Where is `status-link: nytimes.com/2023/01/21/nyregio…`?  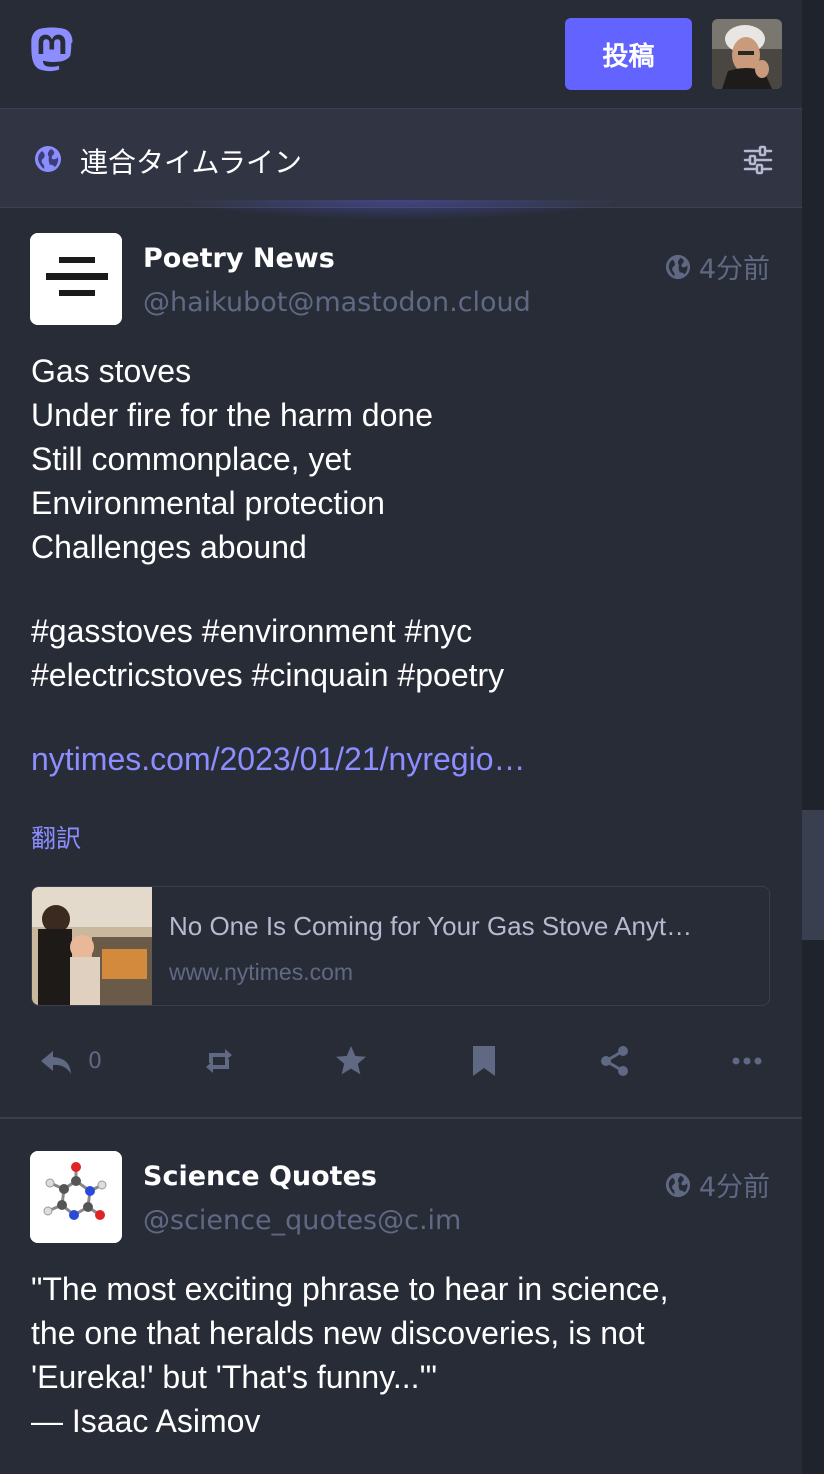 status-link: nytimes.com/2023/01/21/nyregio… is located at coordinates (396, 759).